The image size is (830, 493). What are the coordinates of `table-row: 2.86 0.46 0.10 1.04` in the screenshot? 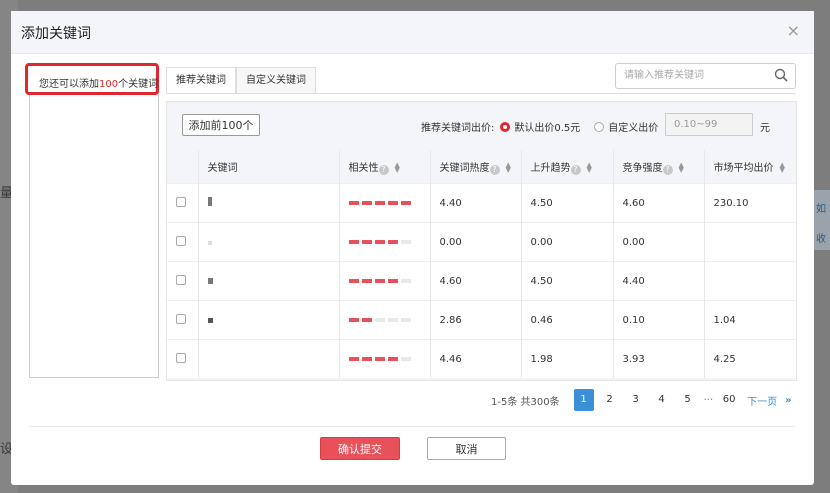 It's located at (481, 320).